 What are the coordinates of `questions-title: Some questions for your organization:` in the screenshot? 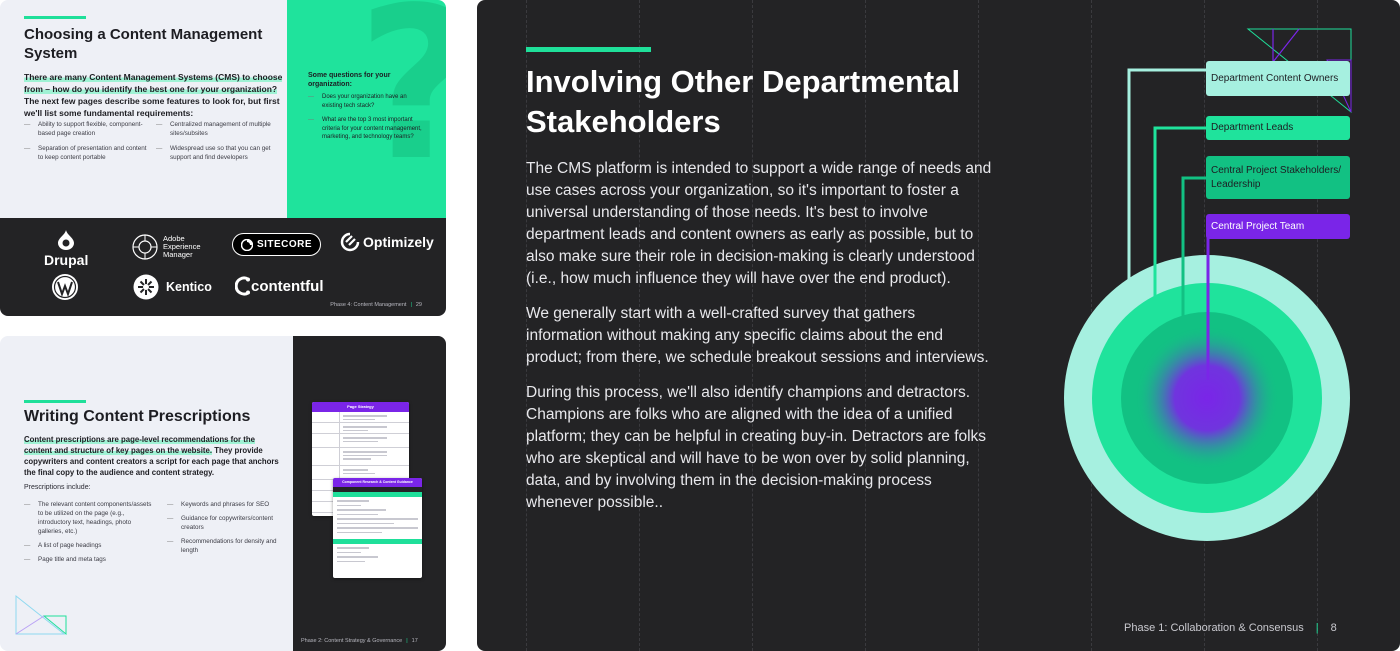 It's located at (349, 80).